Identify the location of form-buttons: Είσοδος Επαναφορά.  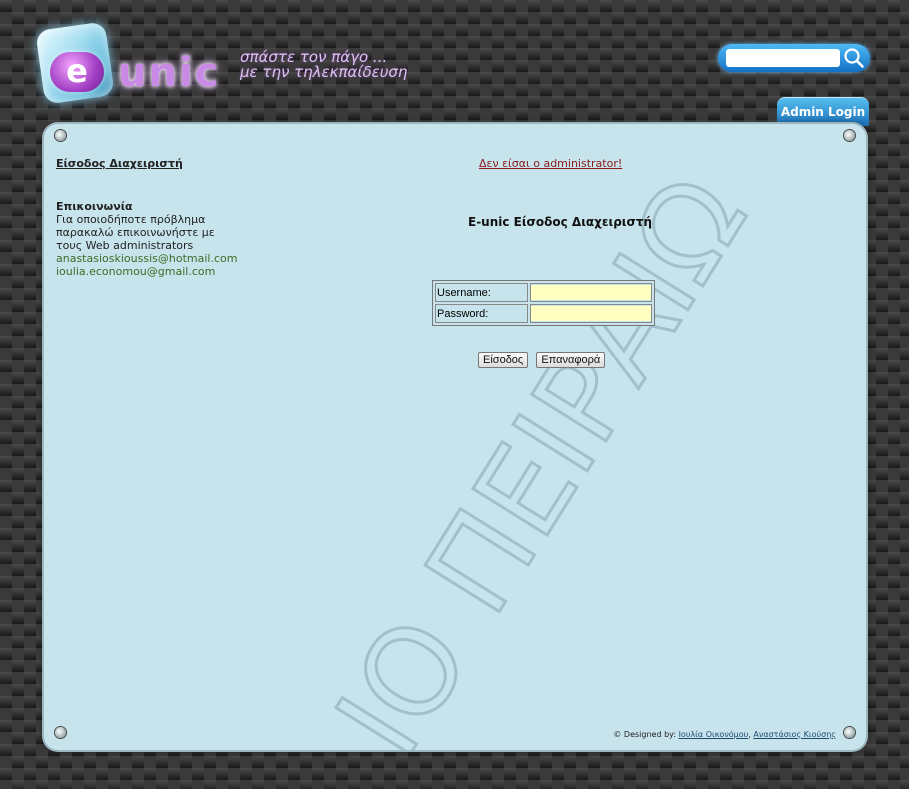
(543, 358).